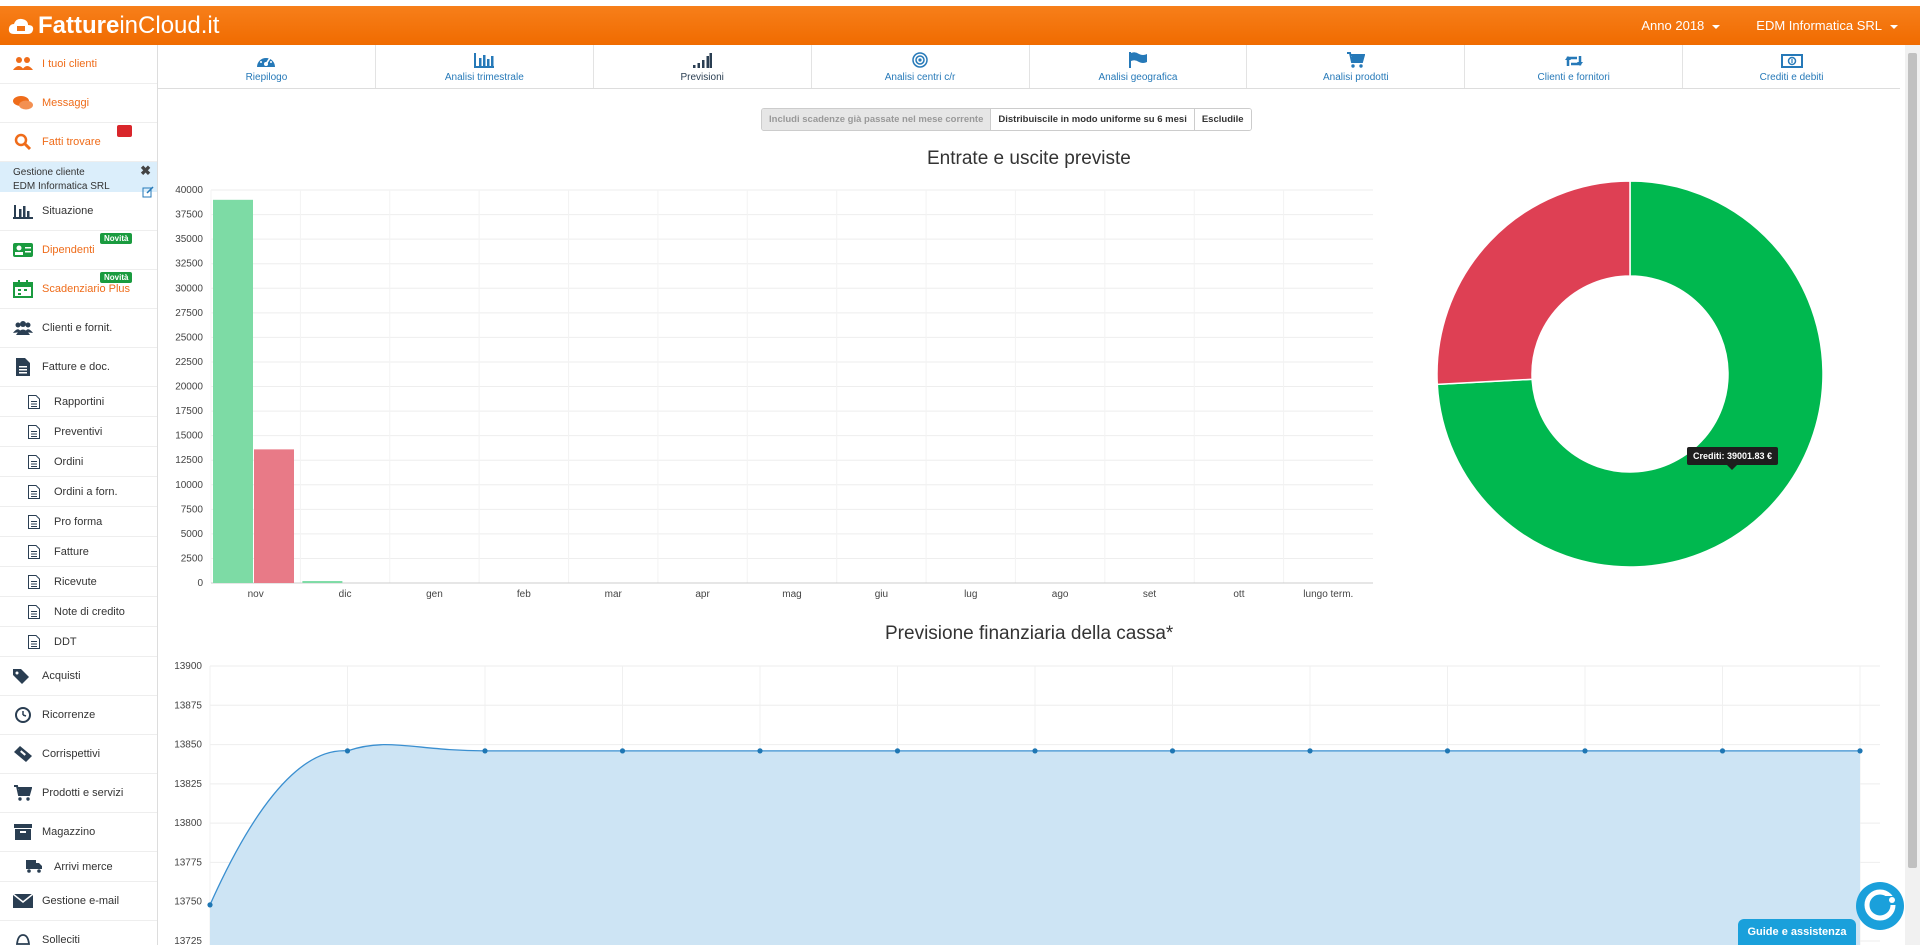  I want to click on sidebar-item-email: Gestione e-mail, so click(78, 901).